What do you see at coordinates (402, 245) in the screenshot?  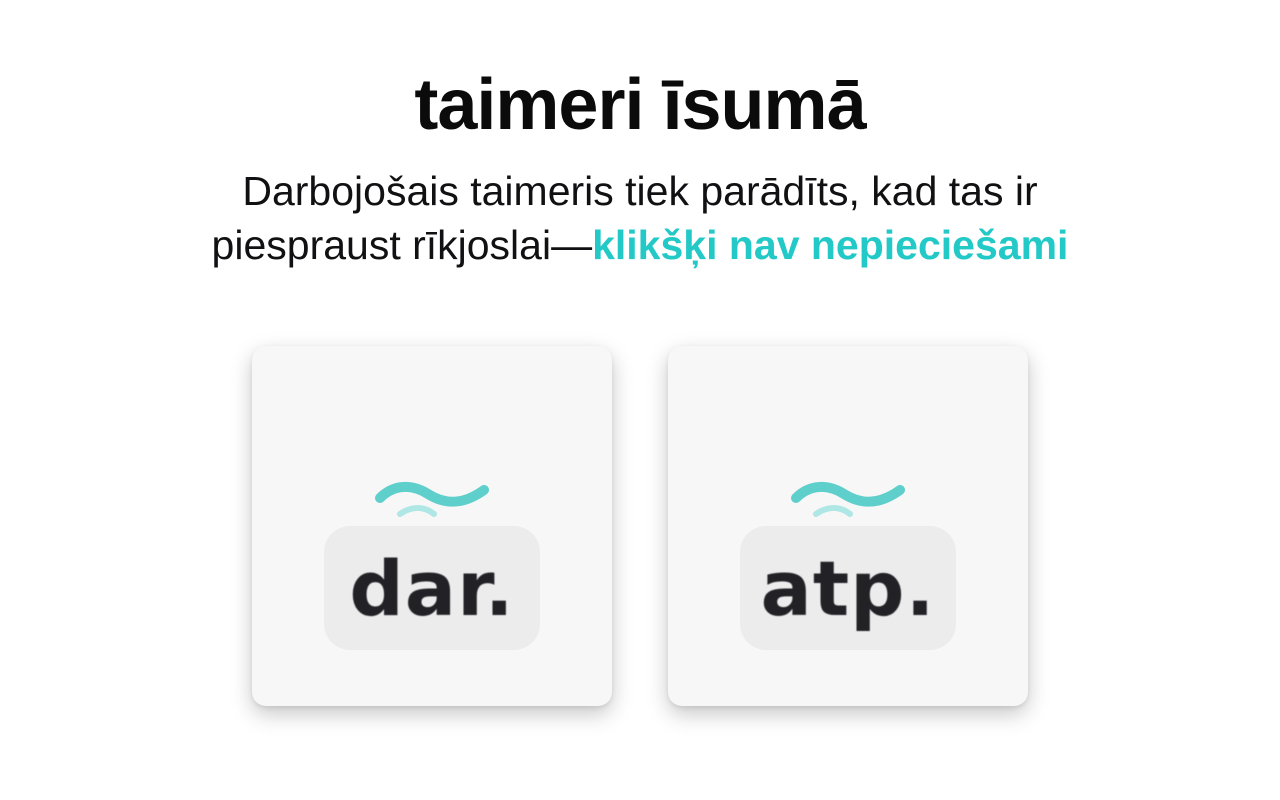 I see `subtitle-line-2: piespraust rīkjoslai—` at bounding box center [402, 245].